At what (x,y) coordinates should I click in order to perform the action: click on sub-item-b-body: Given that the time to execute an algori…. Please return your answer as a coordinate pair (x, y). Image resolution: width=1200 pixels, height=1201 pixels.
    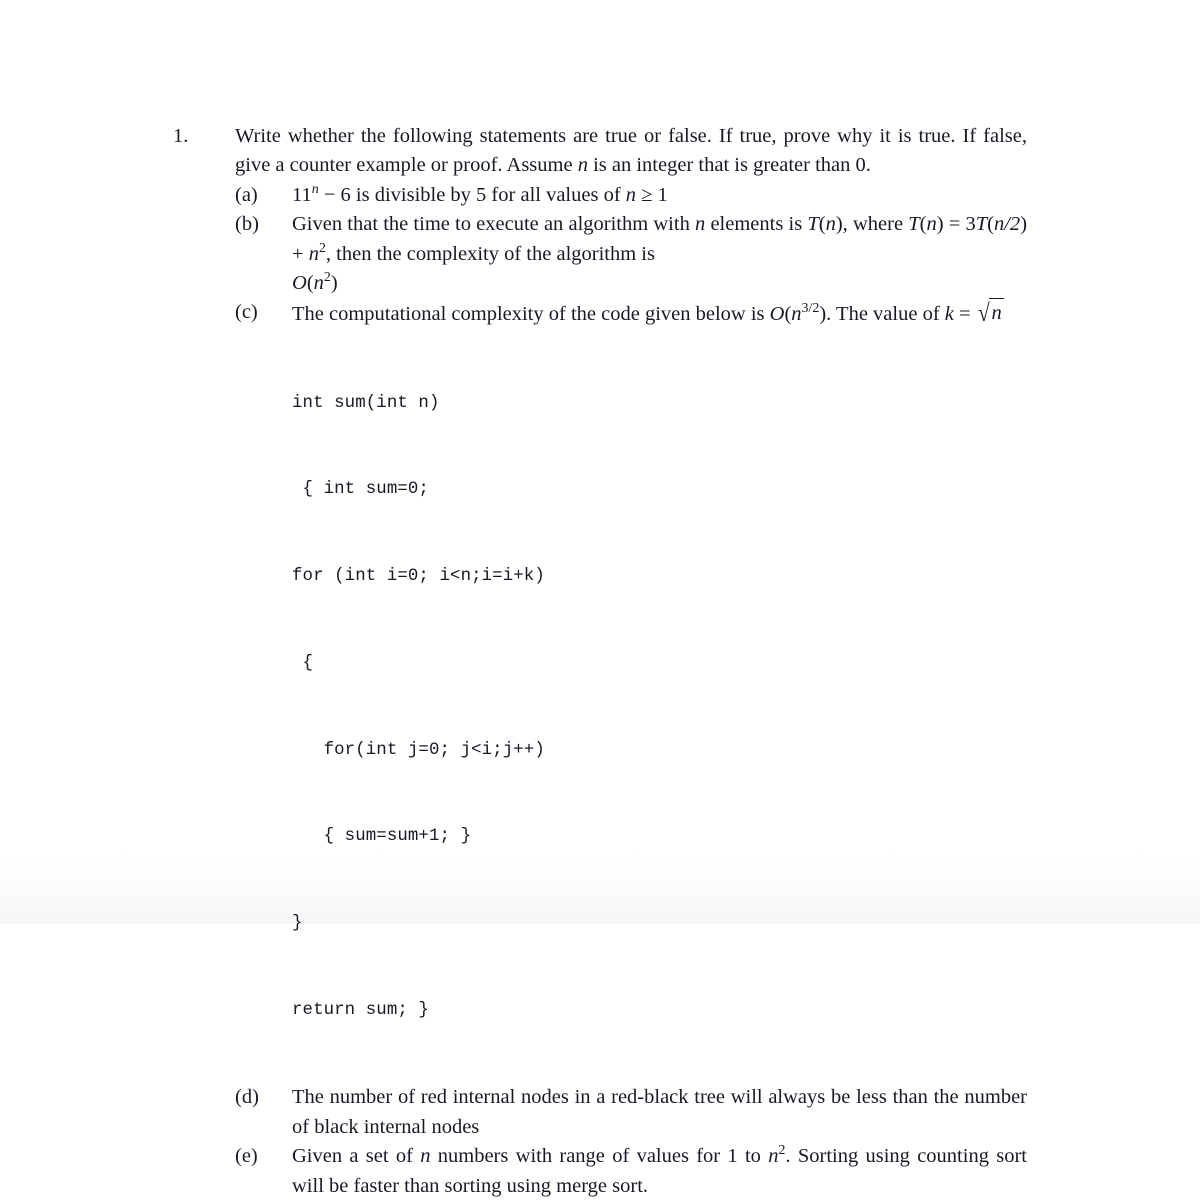
    Looking at the image, I should click on (659, 254).